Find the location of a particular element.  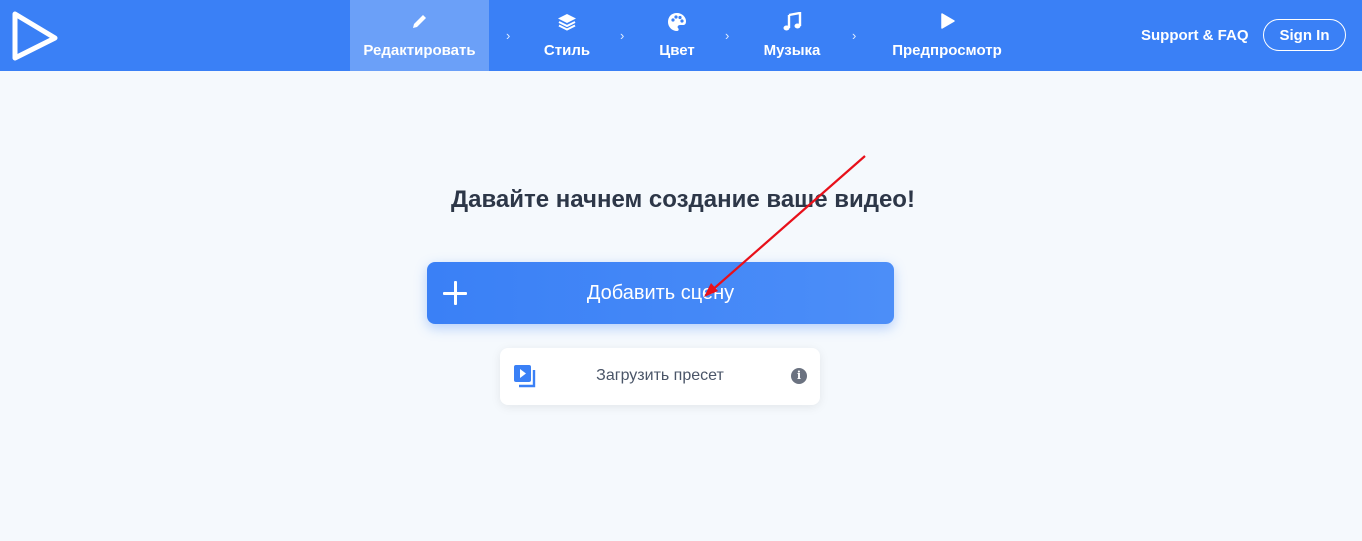

logo-icon is located at coordinates (35, 36).